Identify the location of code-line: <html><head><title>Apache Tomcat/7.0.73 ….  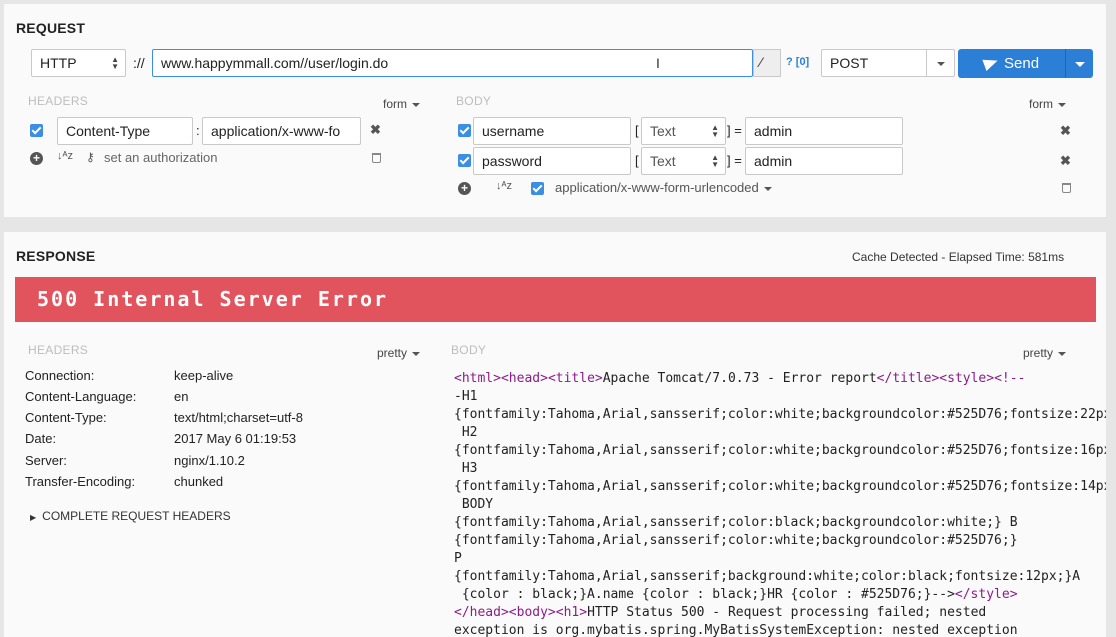
(740, 378).